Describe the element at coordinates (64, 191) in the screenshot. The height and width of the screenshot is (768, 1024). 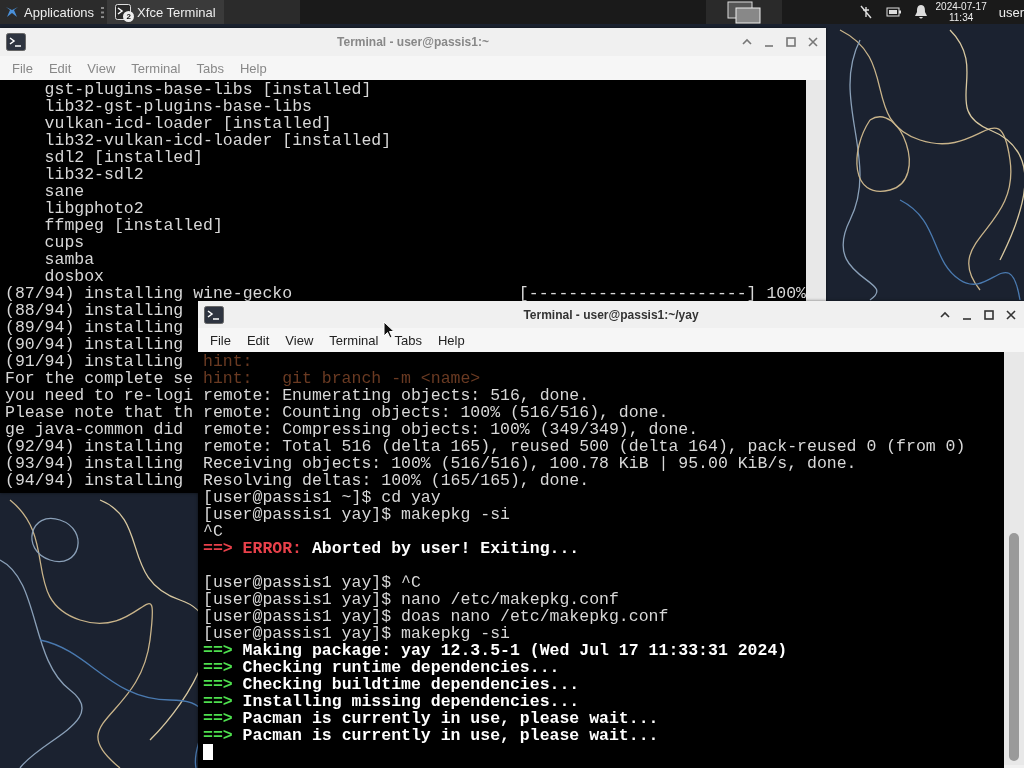
I see `terminal-line: sane` at that location.